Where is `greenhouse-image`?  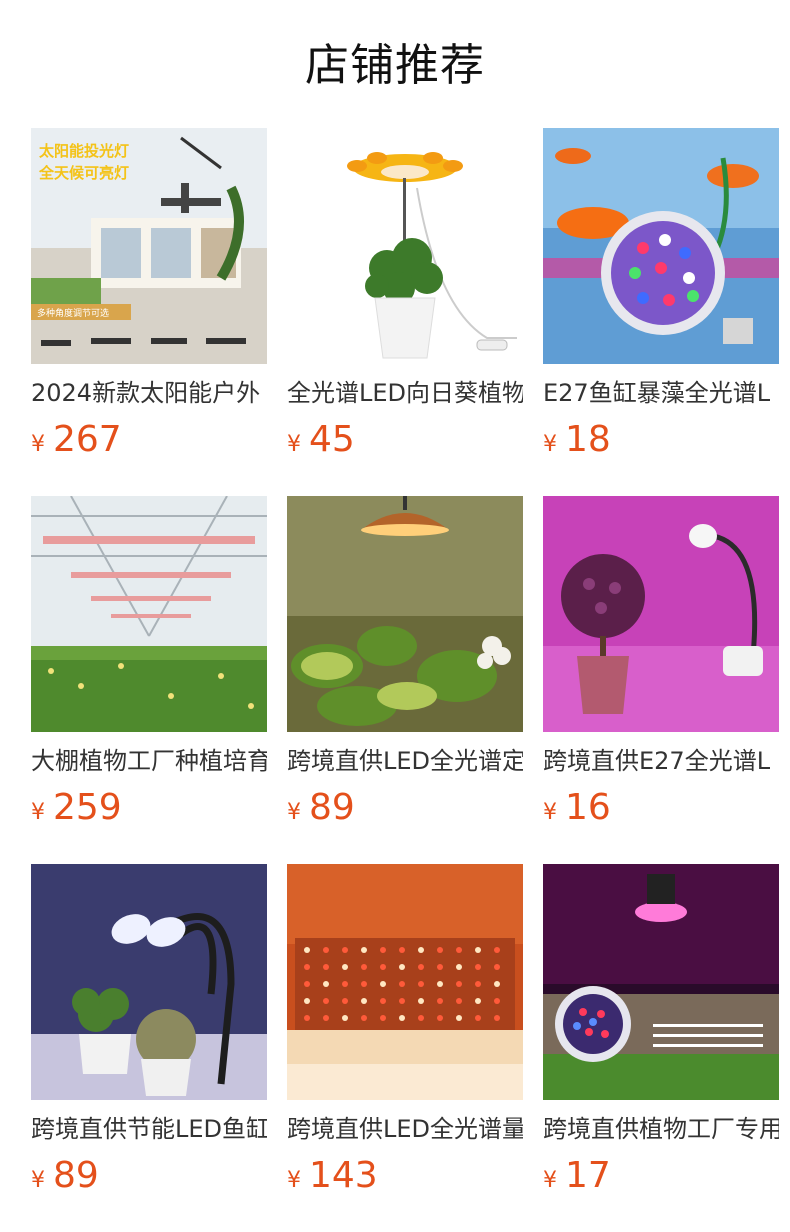
greenhouse-image is located at coordinates (149, 614).